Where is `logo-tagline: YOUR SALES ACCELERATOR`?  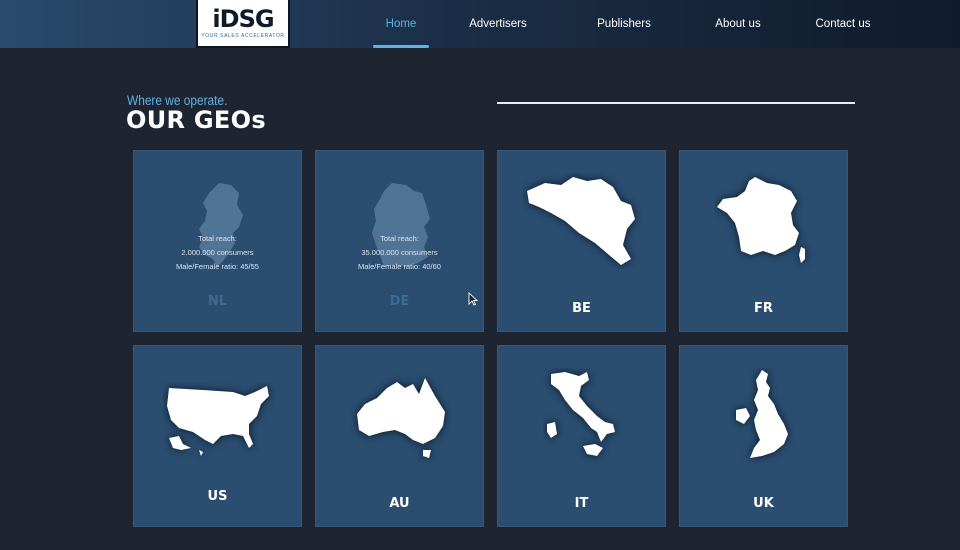 logo-tagline: YOUR SALES ACCELERATOR is located at coordinates (243, 36).